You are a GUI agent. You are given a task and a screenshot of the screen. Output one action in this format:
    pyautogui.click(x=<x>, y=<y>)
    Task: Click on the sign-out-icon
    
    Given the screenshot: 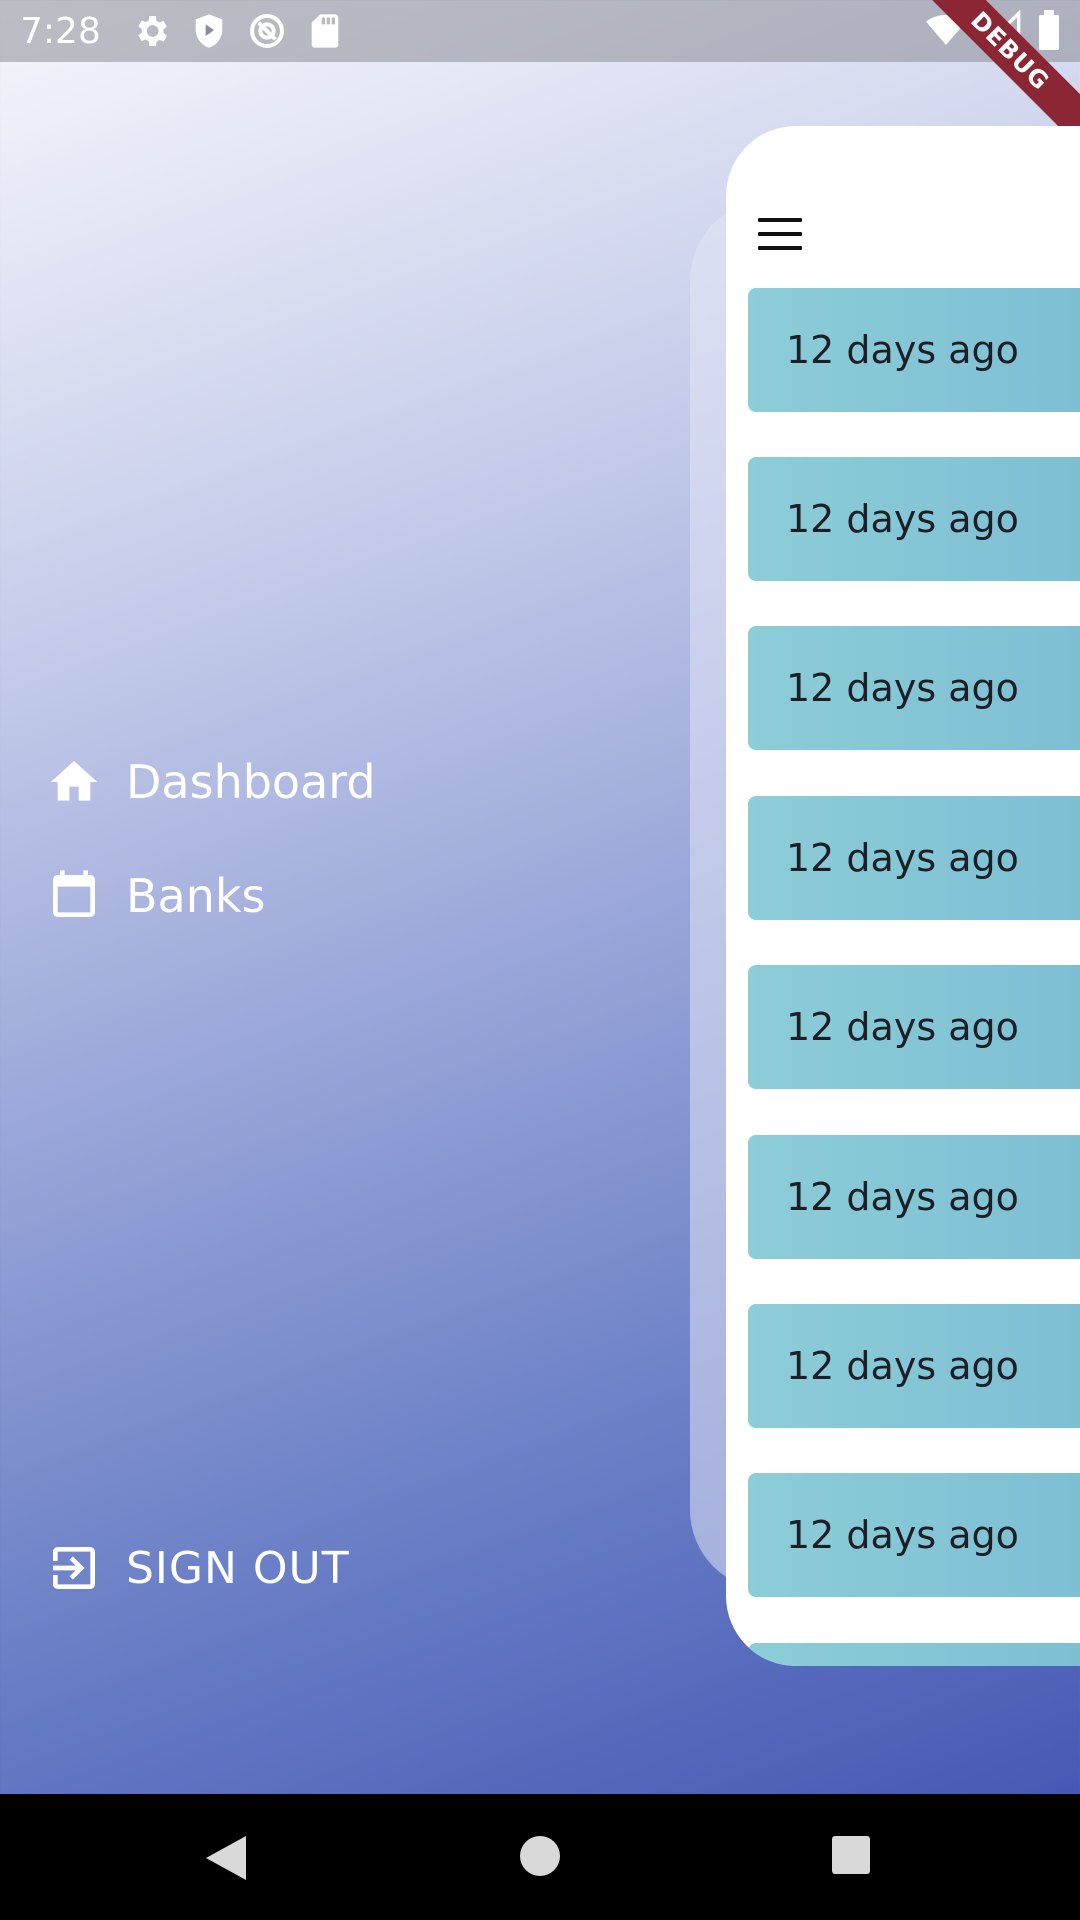 What is the action you would take?
    pyautogui.click(x=74, y=1568)
    